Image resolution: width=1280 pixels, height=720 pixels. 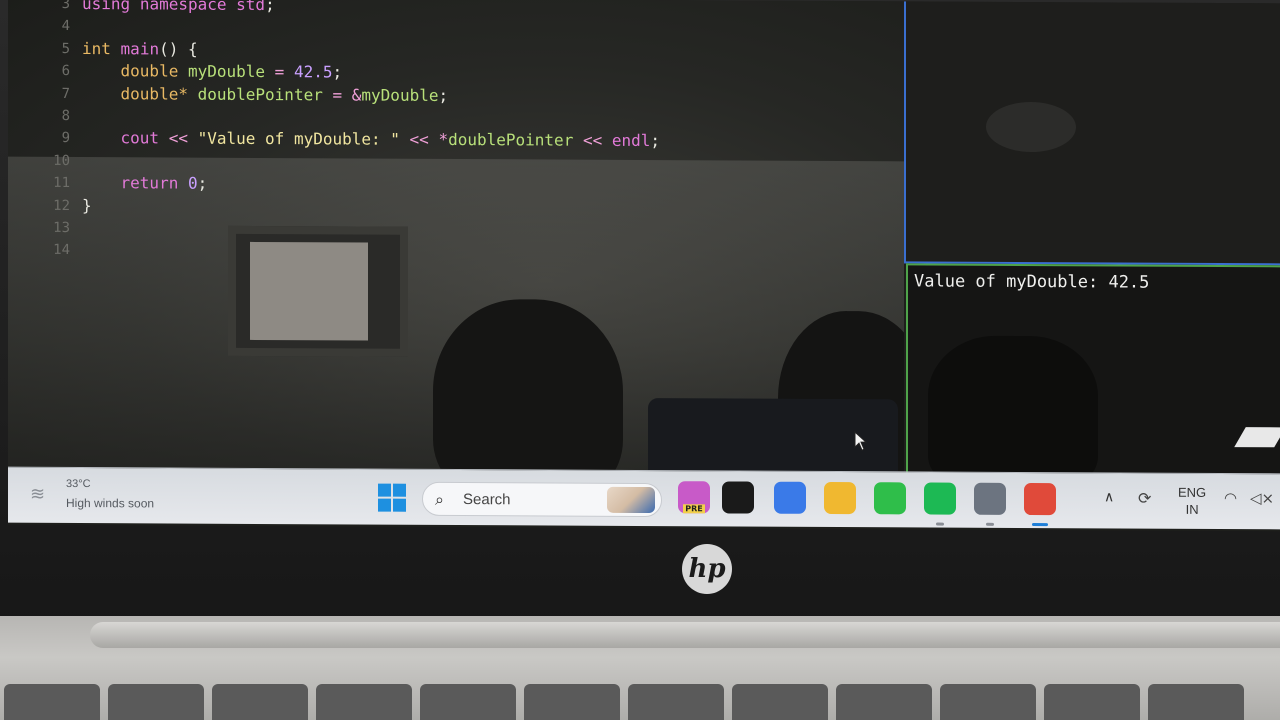 What do you see at coordinates (542, 499) in the screenshot?
I see `search-input: ⌕ Search` at bounding box center [542, 499].